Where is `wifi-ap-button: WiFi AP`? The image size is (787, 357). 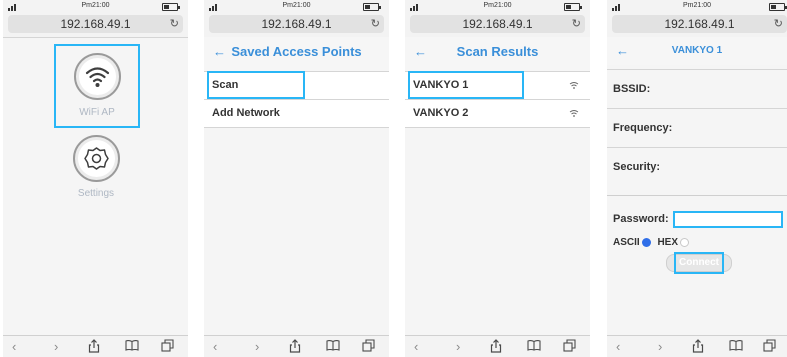
wifi-ap-button: WiFi AP is located at coordinates (97, 86).